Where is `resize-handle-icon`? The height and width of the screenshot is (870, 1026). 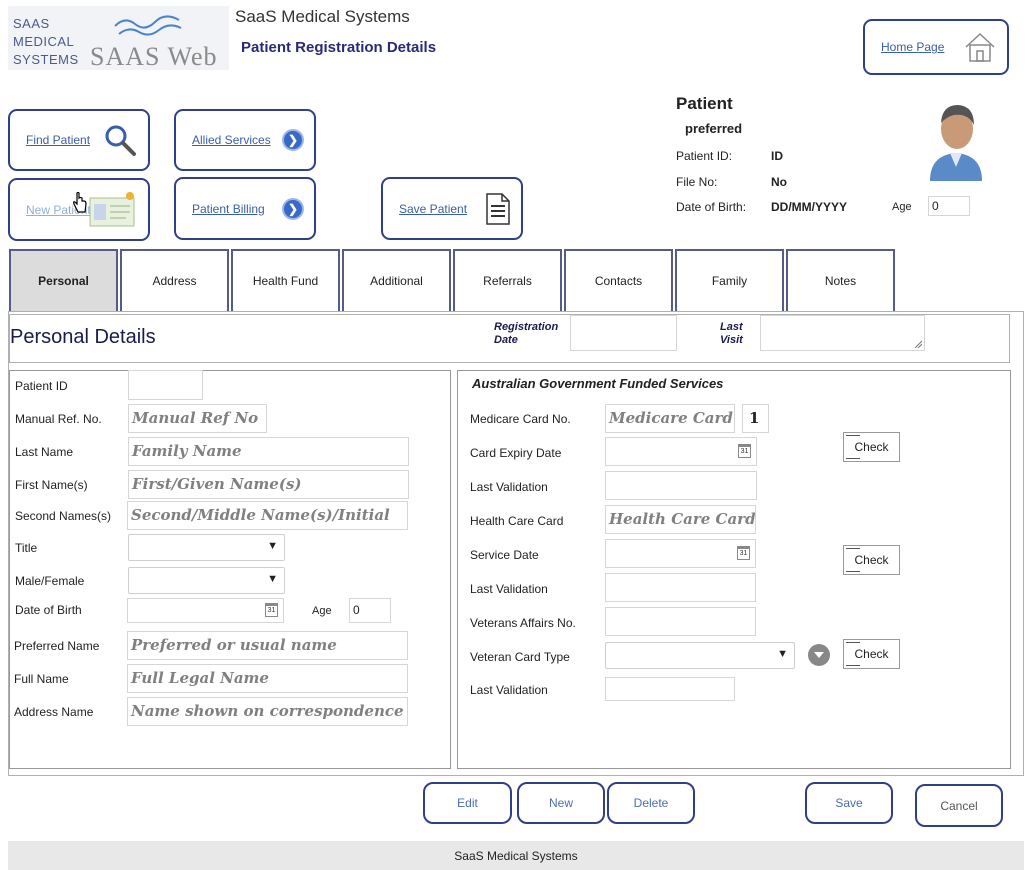
resize-handle-icon is located at coordinates (918, 344).